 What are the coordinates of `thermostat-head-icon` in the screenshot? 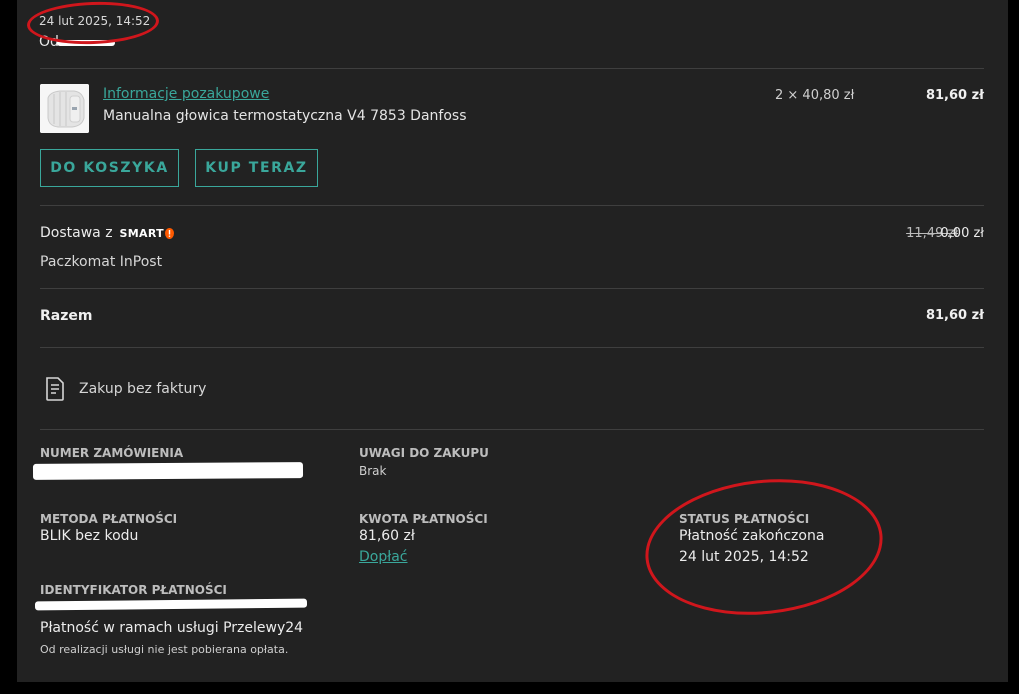 It's located at (64, 108).